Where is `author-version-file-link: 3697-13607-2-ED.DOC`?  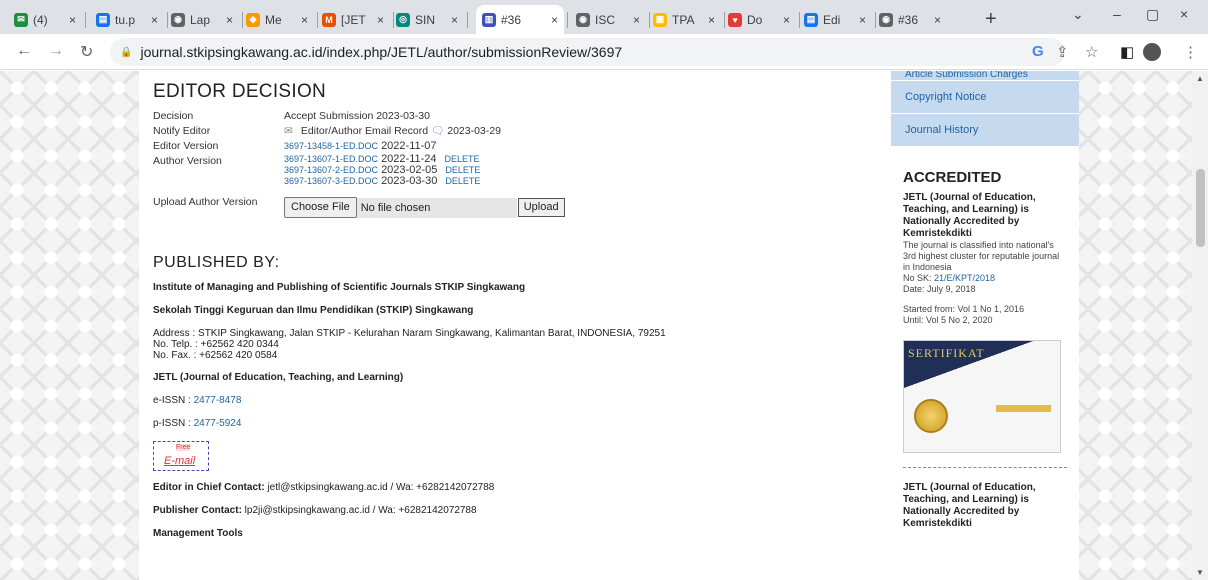
author-version-file-link: 3697-13607-2-ED.DOC is located at coordinates (331, 170).